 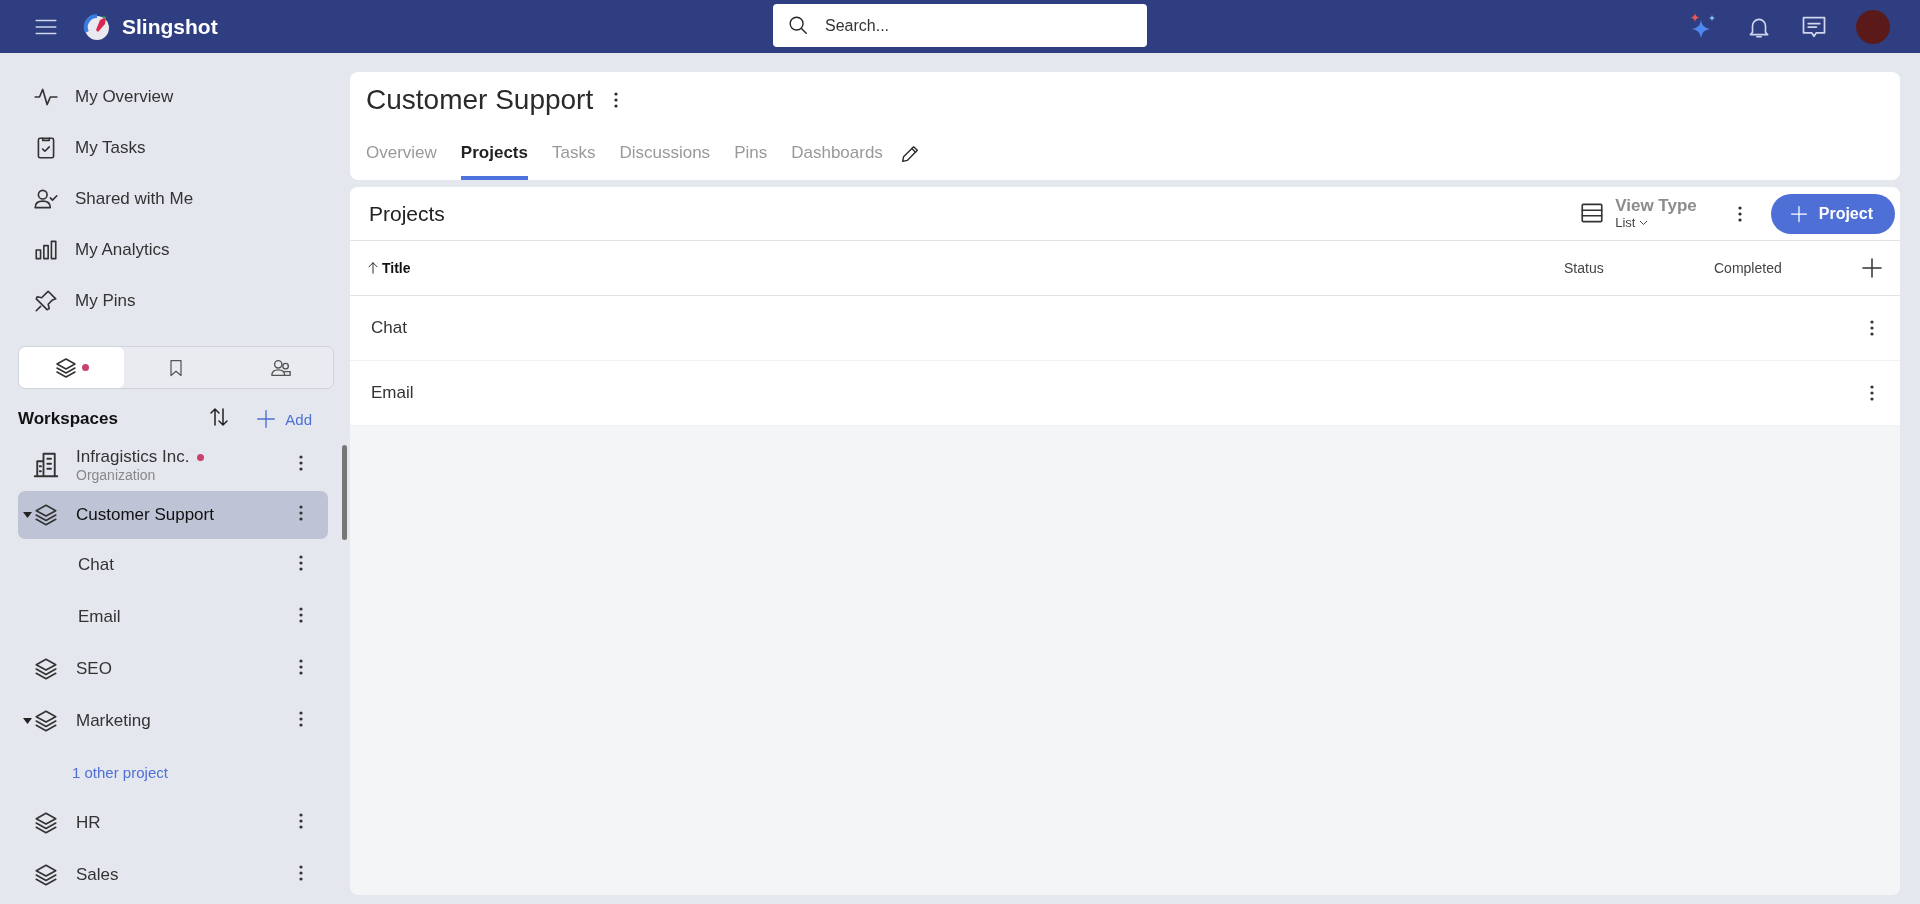 I want to click on table-cell-text: Chat, so click(x=389, y=328).